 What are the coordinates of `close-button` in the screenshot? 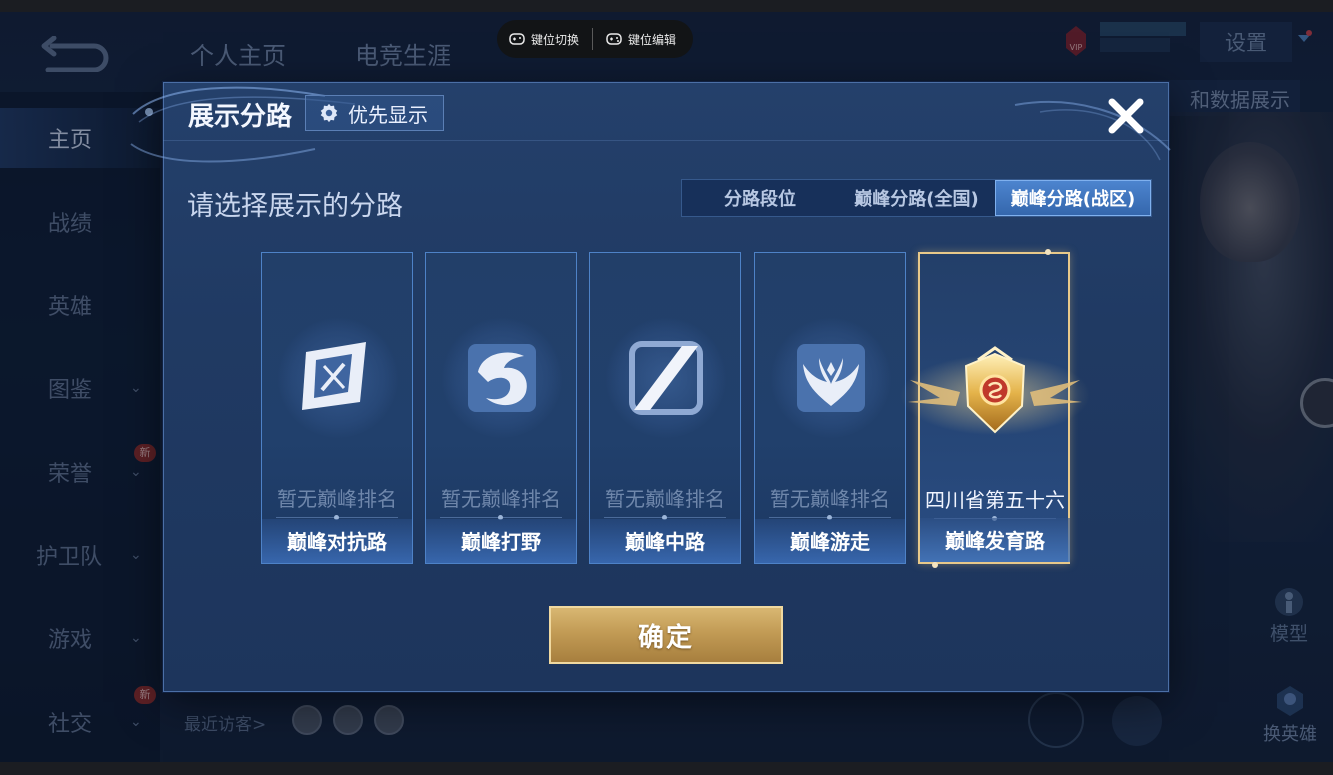 It's located at (1126, 116).